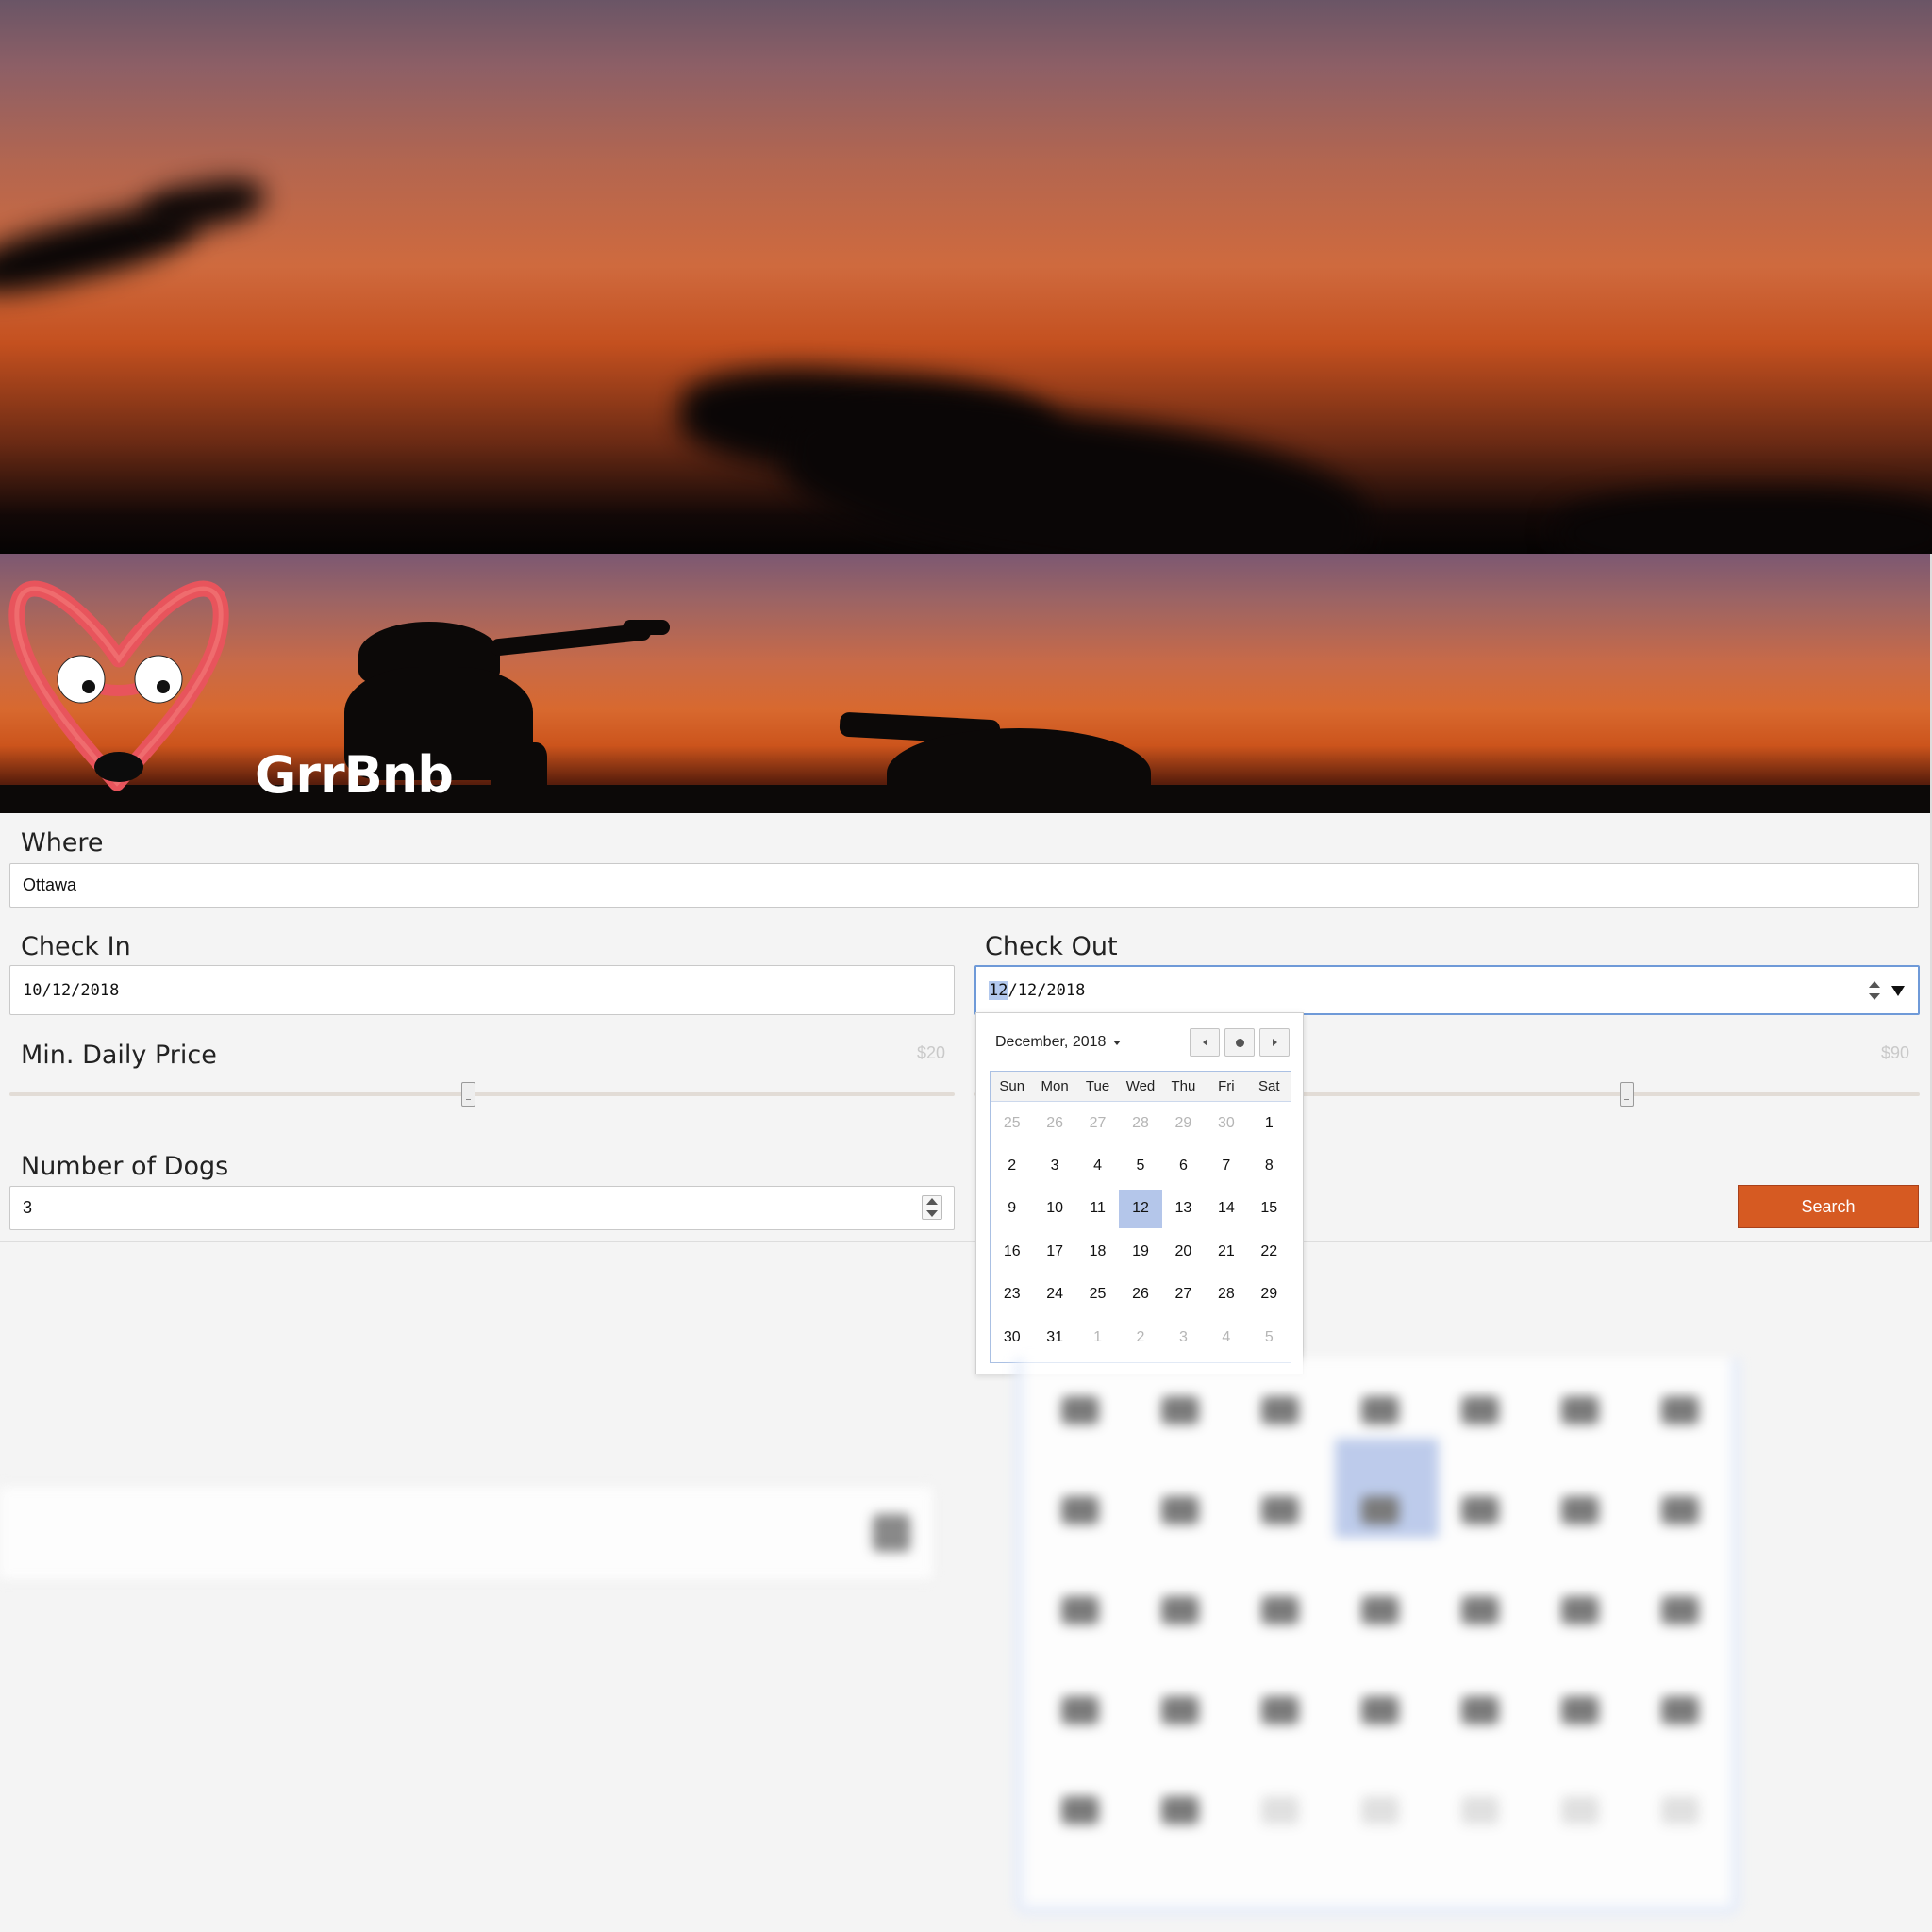  I want to click on calendar-day-selected: 12, so click(1140, 1209).